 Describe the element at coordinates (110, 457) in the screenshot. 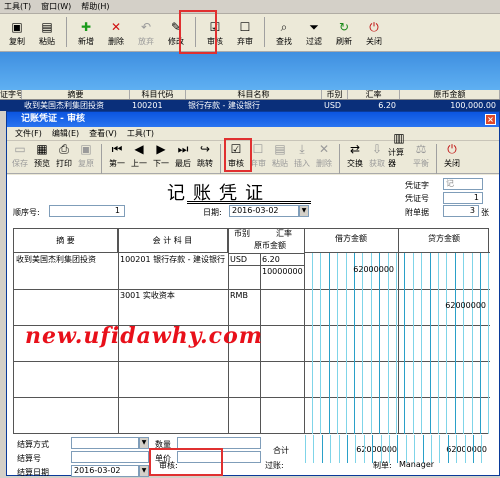

I see `settle-no-input` at that location.